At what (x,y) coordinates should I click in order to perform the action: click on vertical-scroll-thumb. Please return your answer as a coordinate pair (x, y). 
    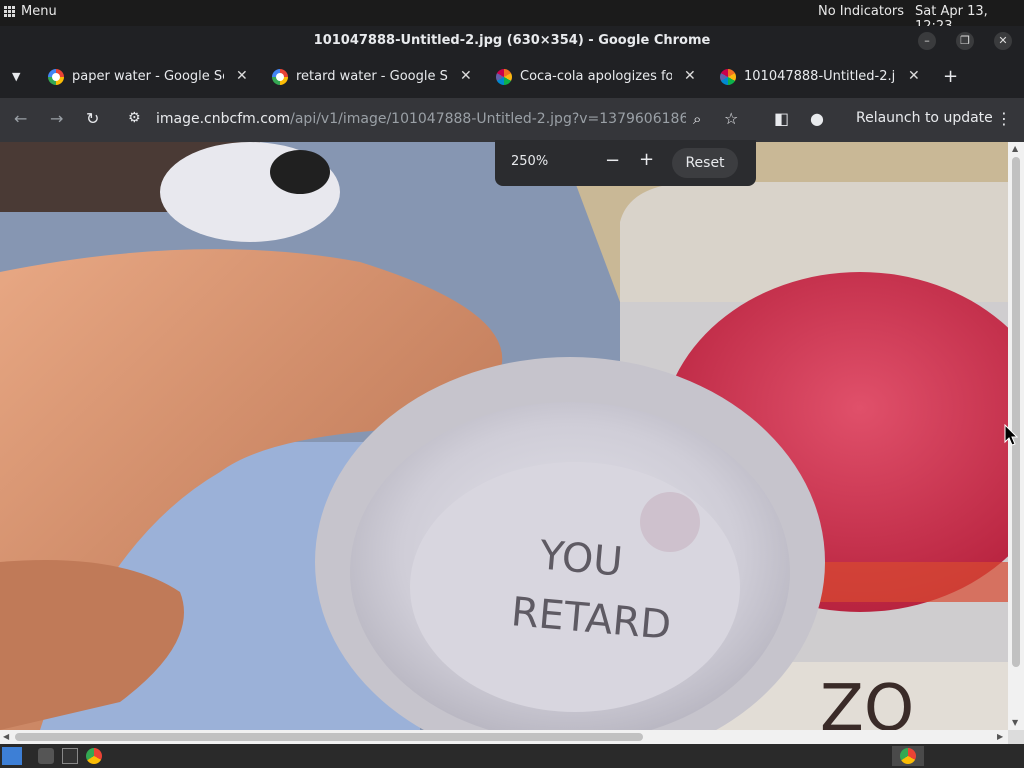
    Looking at the image, I should click on (1016, 412).